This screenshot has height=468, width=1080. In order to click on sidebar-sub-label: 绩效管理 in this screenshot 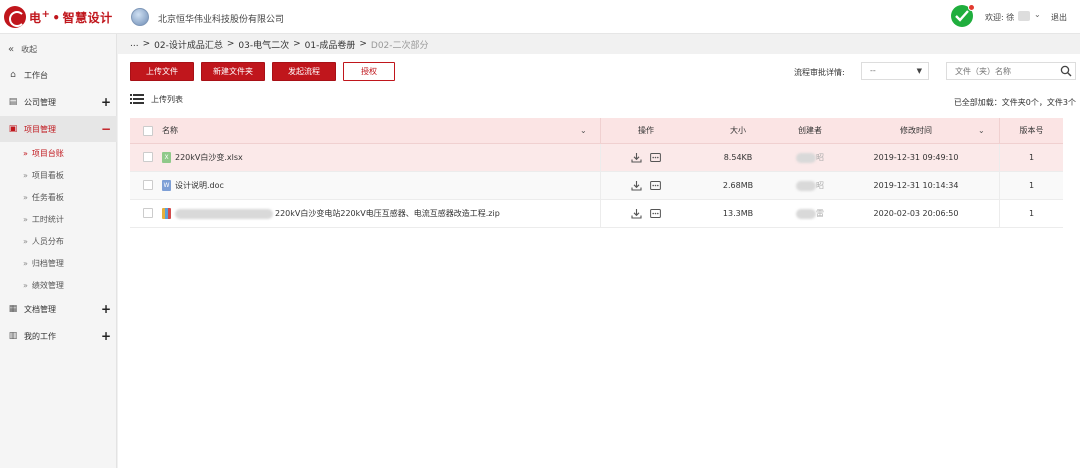, I will do `click(47, 285)`.